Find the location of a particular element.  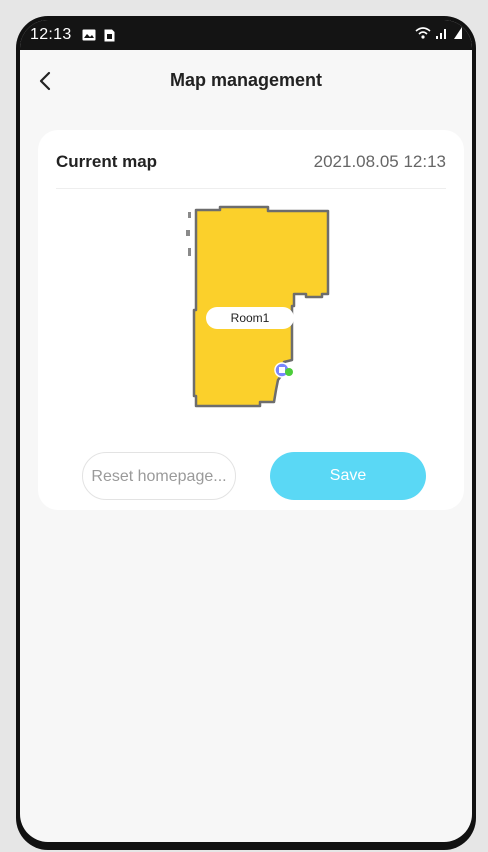

room-label: Room1 is located at coordinates (250, 318).